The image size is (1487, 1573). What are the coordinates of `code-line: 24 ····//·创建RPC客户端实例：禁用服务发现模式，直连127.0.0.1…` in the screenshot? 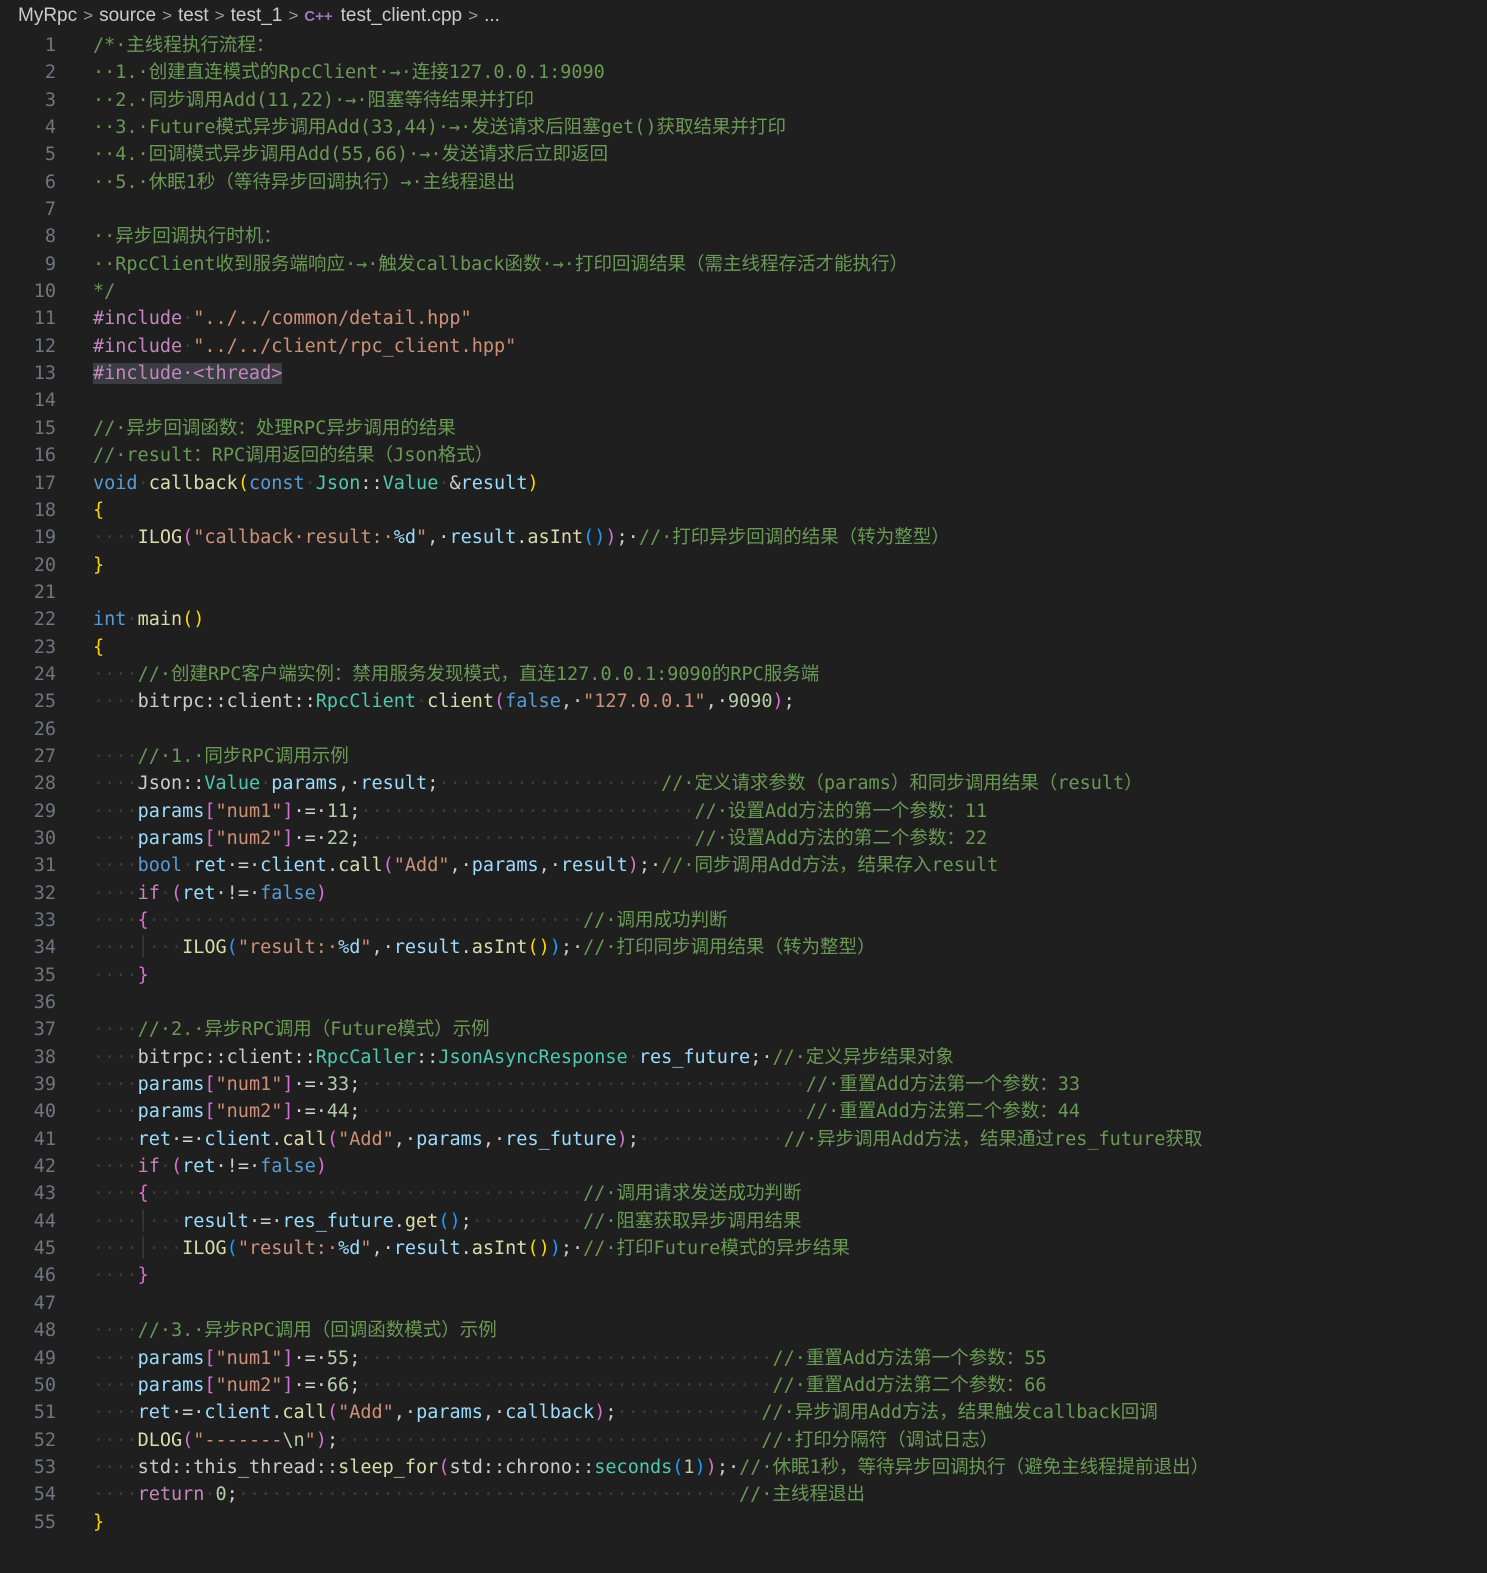 It's located at (743, 674).